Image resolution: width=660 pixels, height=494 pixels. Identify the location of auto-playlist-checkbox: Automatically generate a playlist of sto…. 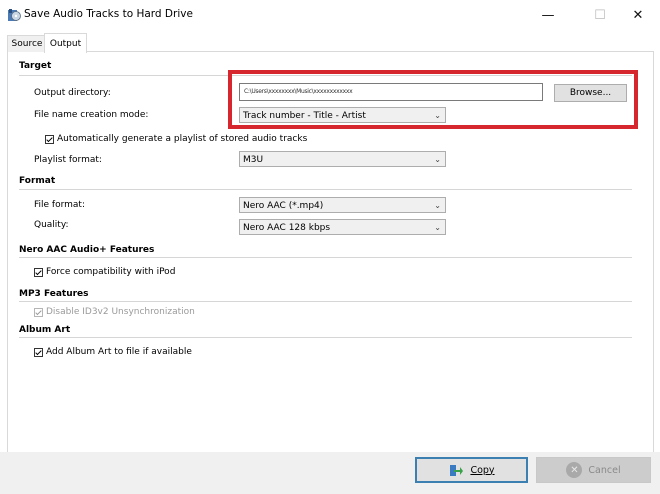
(176, 139).